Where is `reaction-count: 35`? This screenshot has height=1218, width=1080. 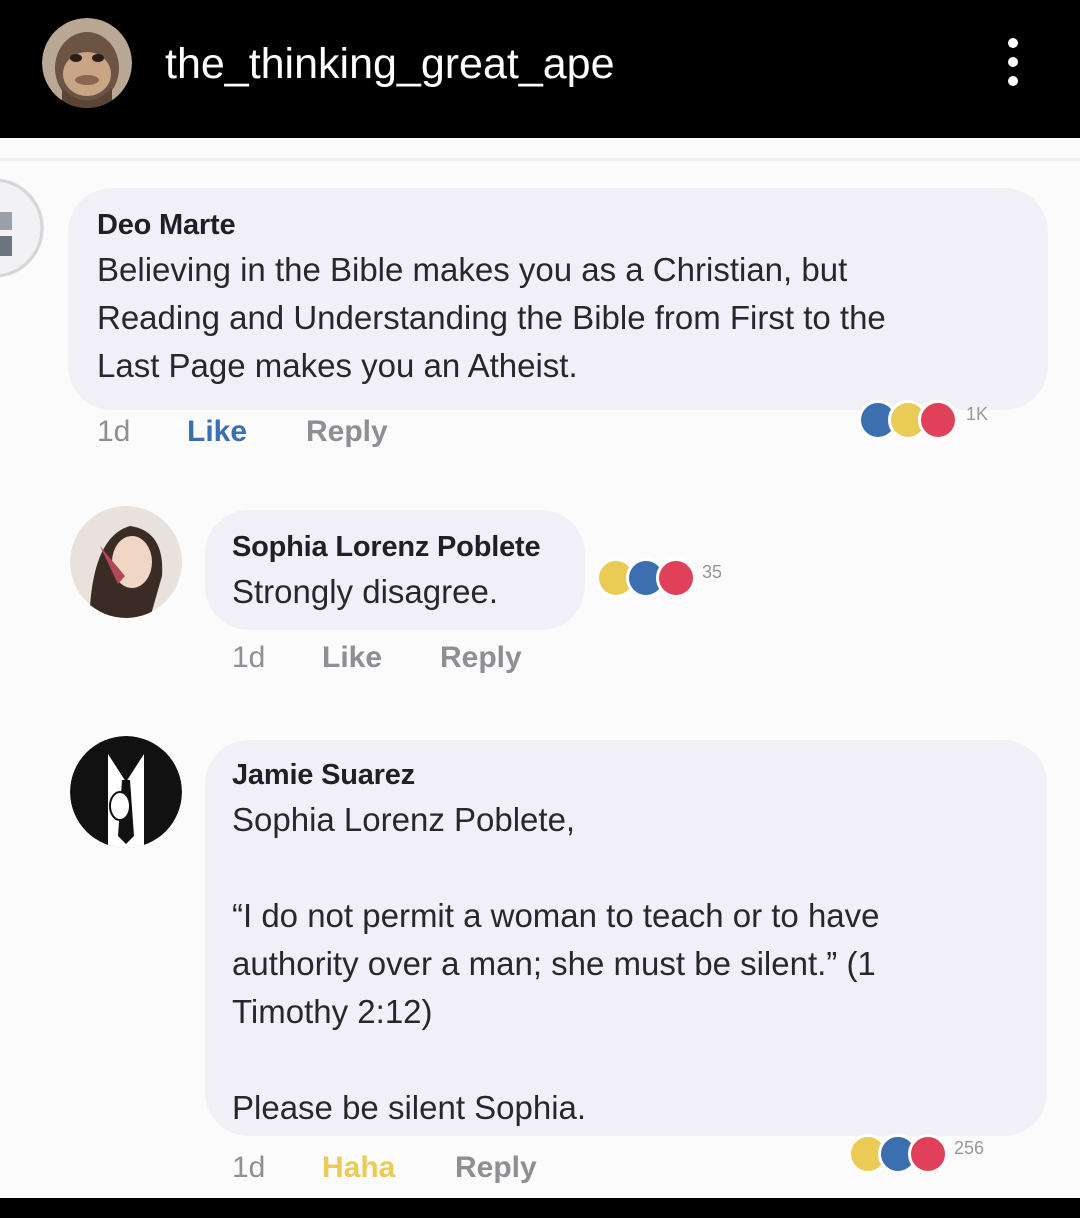 reaction-count: 35 is located at coordinates (712, 572).